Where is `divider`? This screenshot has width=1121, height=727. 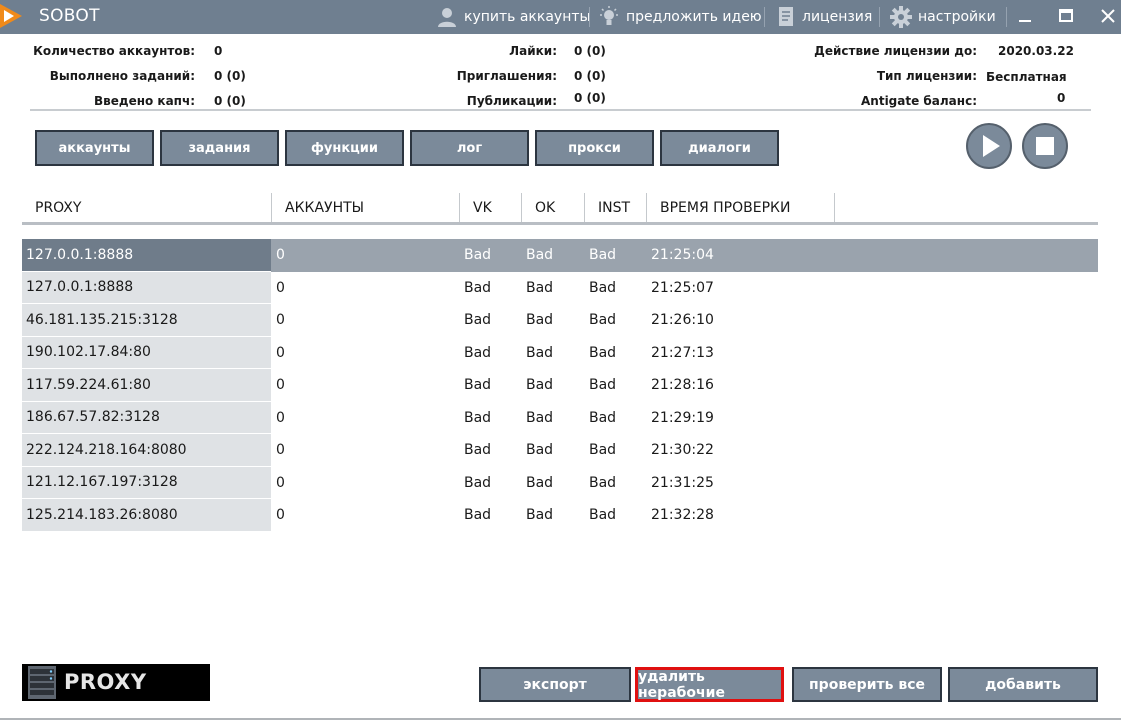 divider is located at coordinates (560, 110).